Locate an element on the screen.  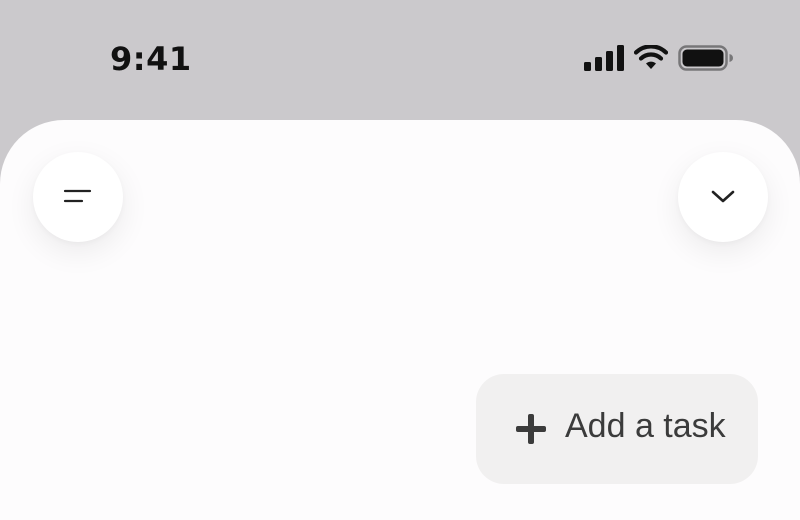
collapse-button is located at coordinates (723, 197).